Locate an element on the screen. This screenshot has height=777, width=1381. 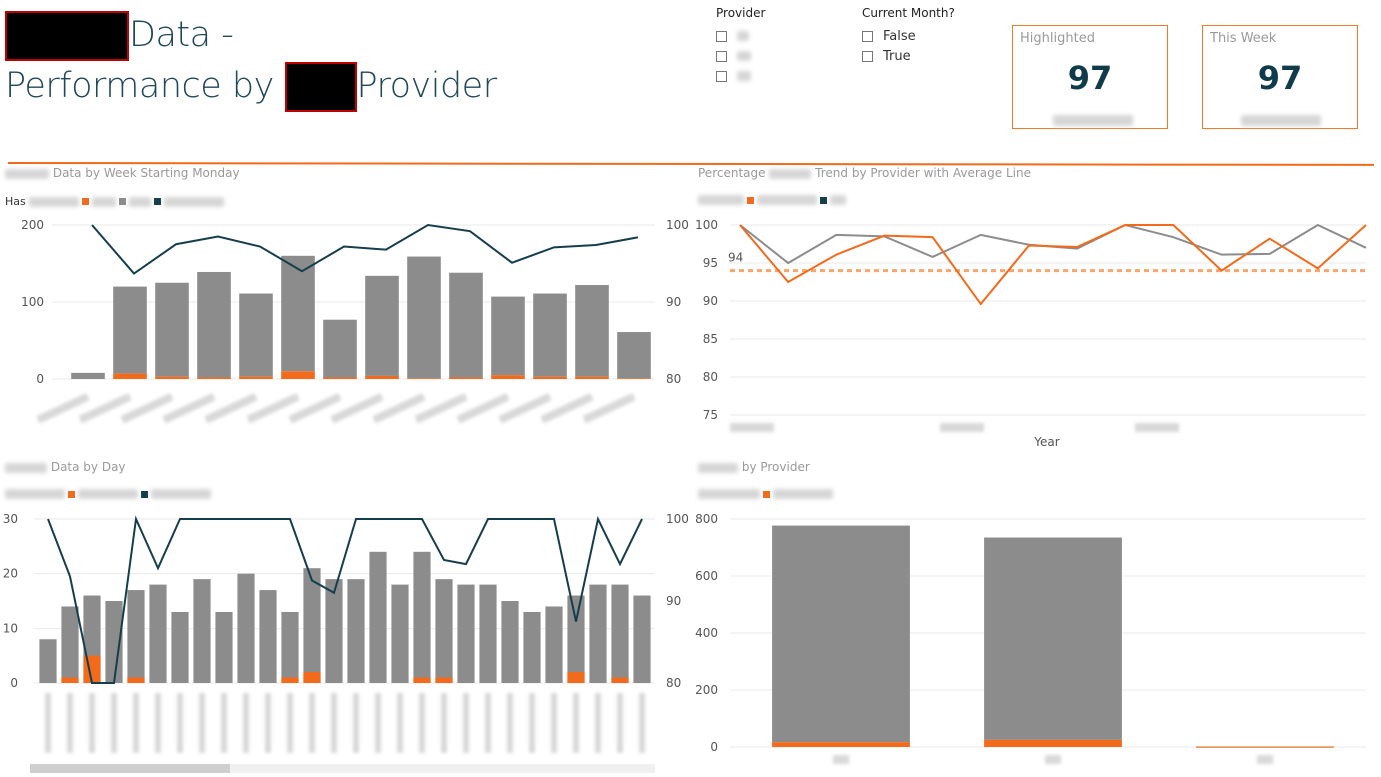
y-tick-label: 800 is located at coordinates (706, 519).